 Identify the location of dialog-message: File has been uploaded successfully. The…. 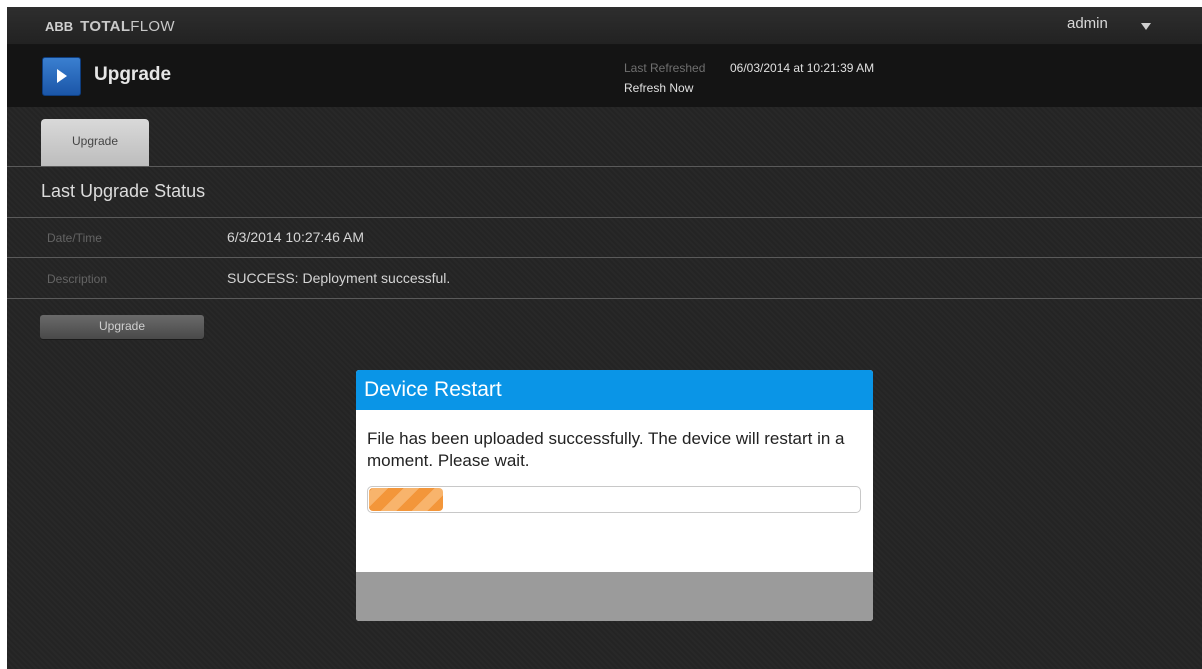
(606, 449).